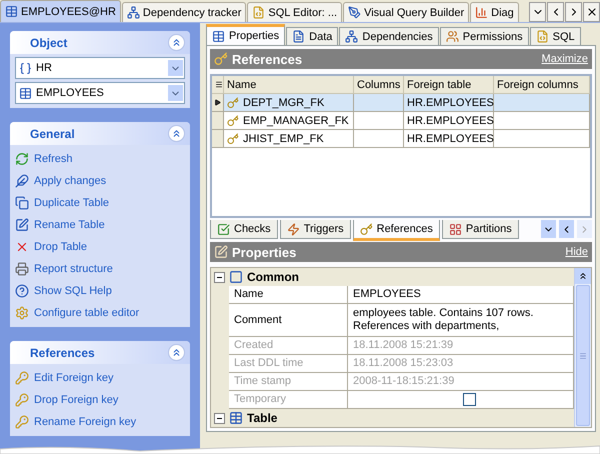  I want to click on braces-icon, so click(25, 68).